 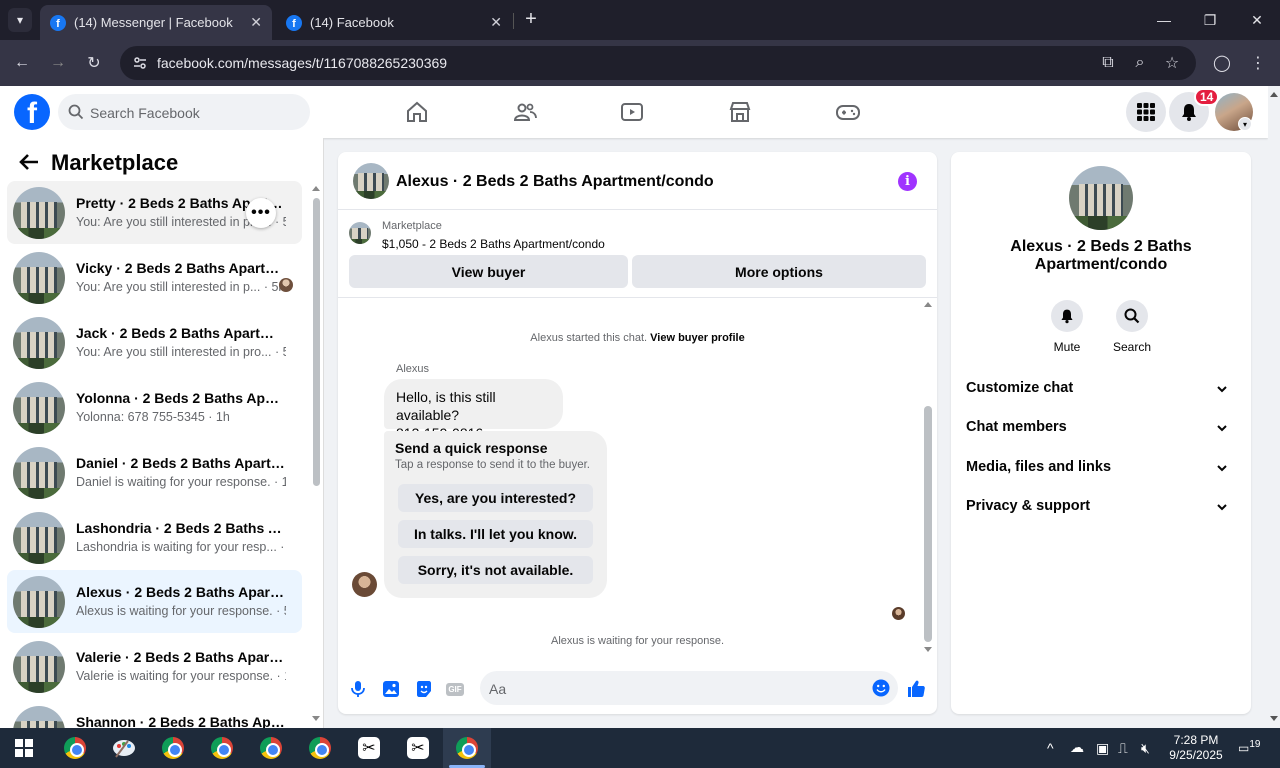 I want to click on onedrive-icon: ☁, so click(x=1077, y=747).